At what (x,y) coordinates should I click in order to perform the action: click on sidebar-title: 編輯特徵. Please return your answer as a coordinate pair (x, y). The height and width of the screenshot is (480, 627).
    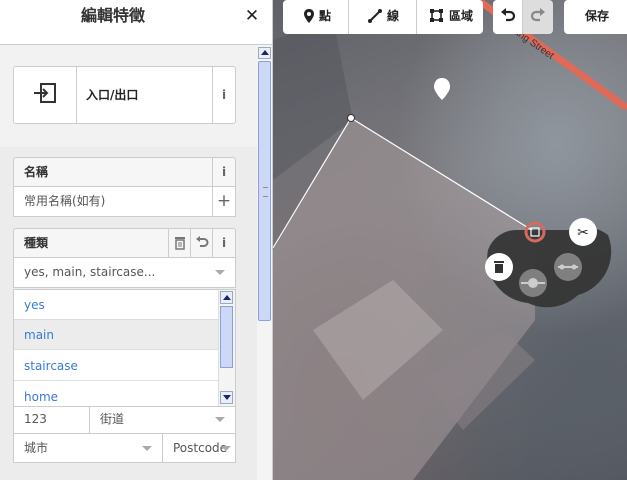
    Looking at the image, I should click on (112, 15).